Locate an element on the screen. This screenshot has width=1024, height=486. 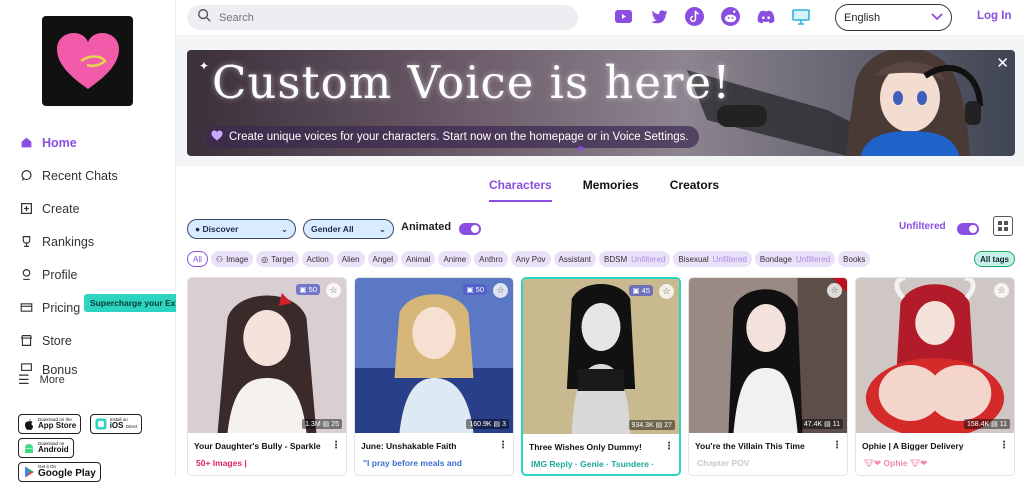
social-links is located at coordinates (720, 16).